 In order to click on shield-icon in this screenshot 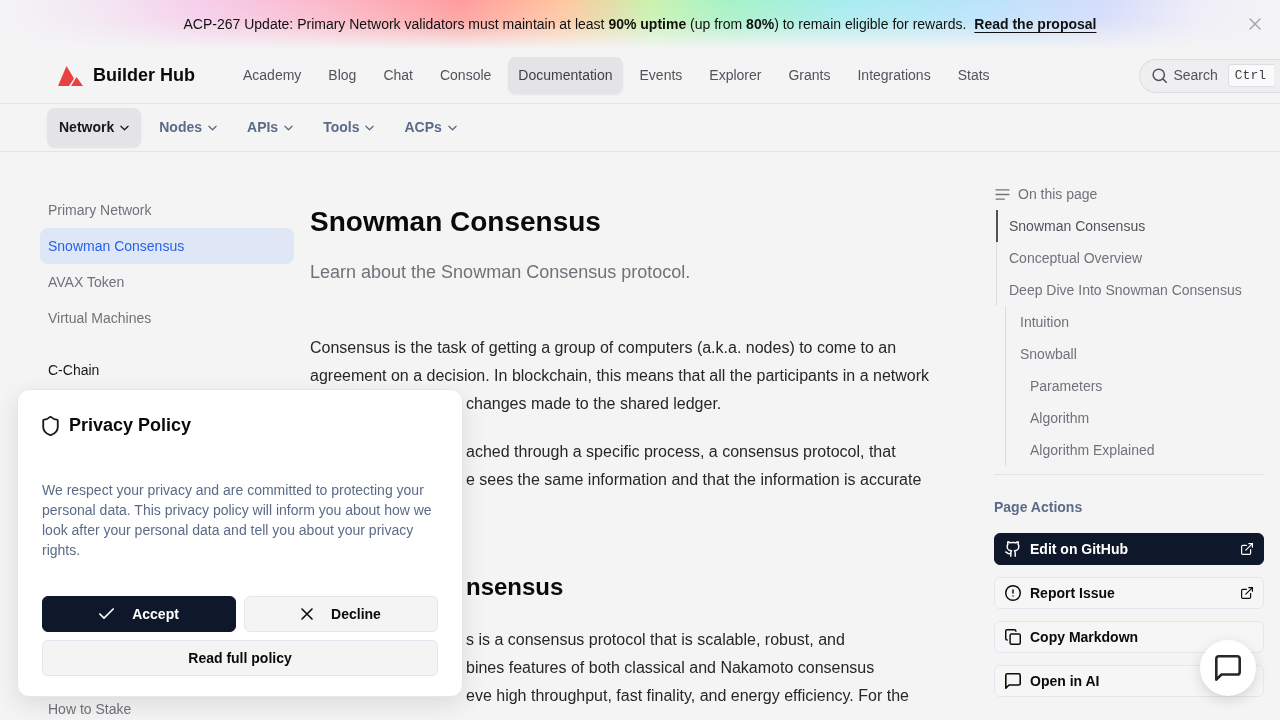, I will do `click(50, 426)`.